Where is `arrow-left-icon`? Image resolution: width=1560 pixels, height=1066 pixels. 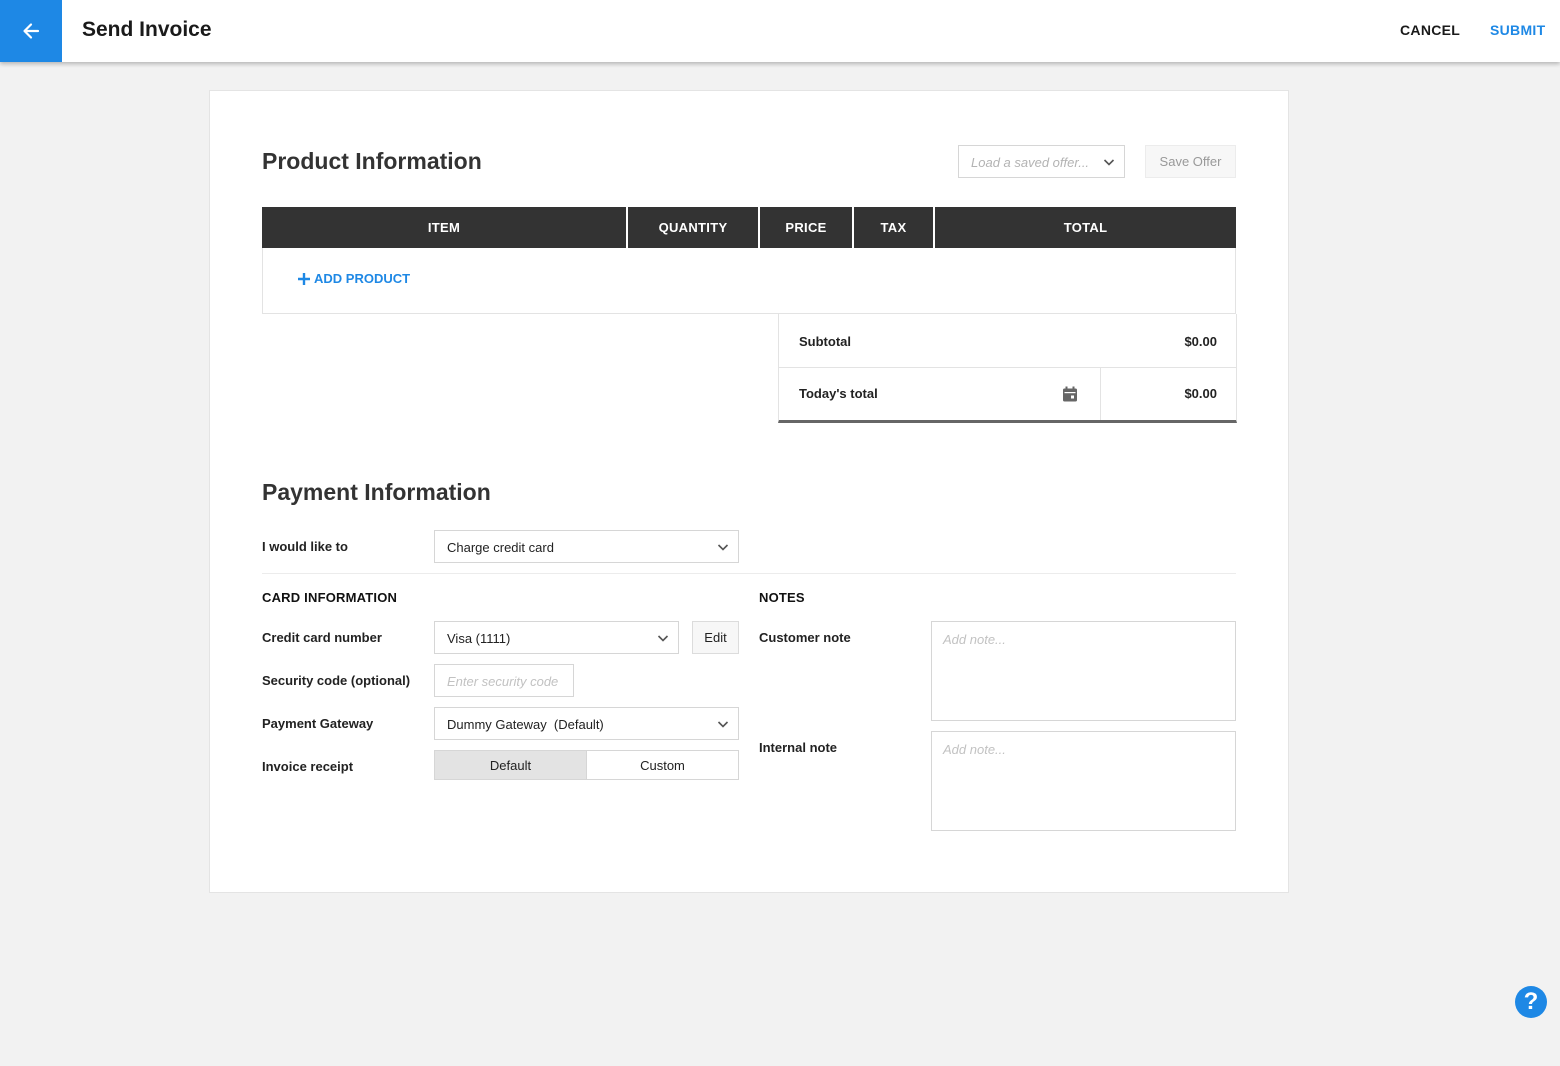
arrow-left-icon is located at coordinates (31, 31).